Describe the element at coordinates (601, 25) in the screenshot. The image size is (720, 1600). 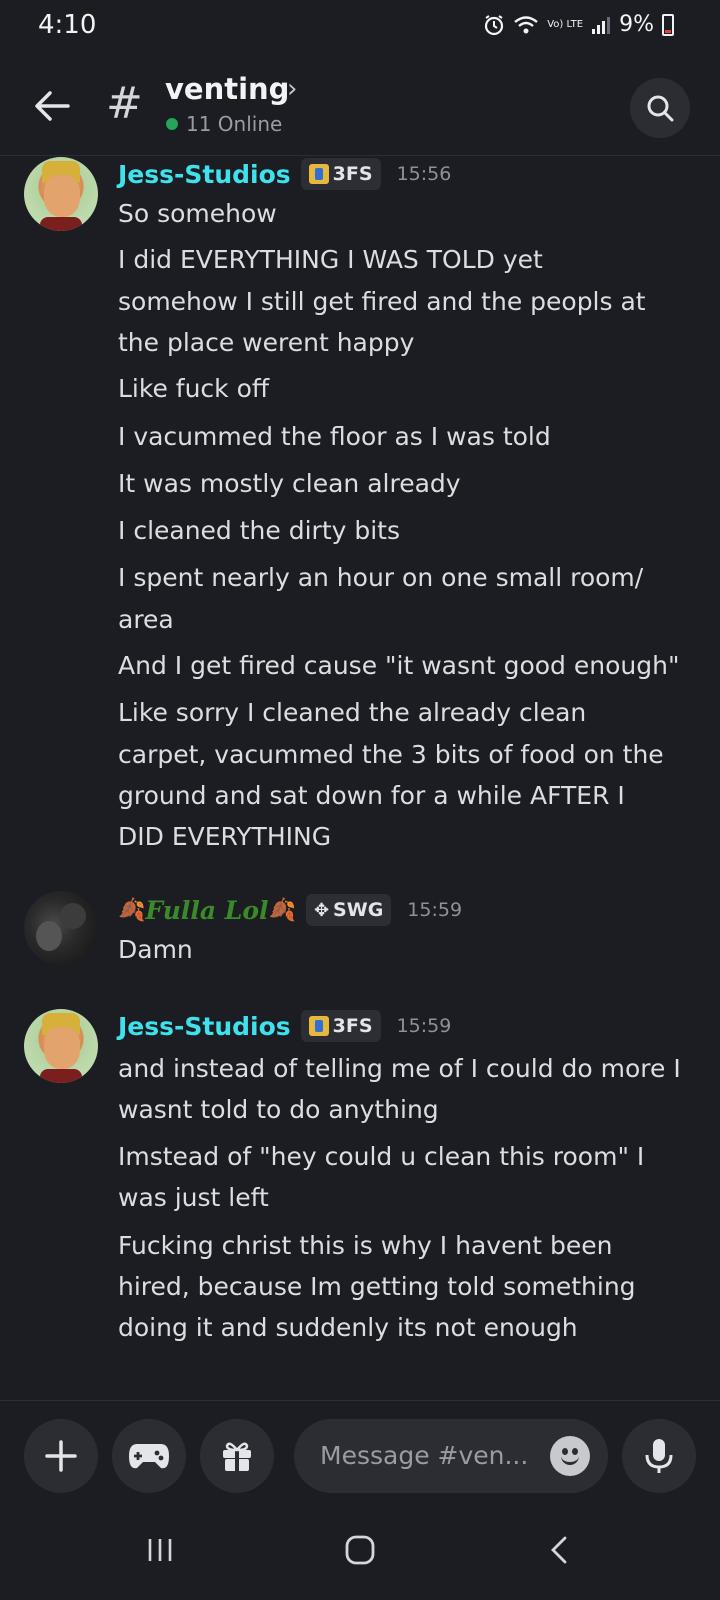
I see `signal-icon` at that location.